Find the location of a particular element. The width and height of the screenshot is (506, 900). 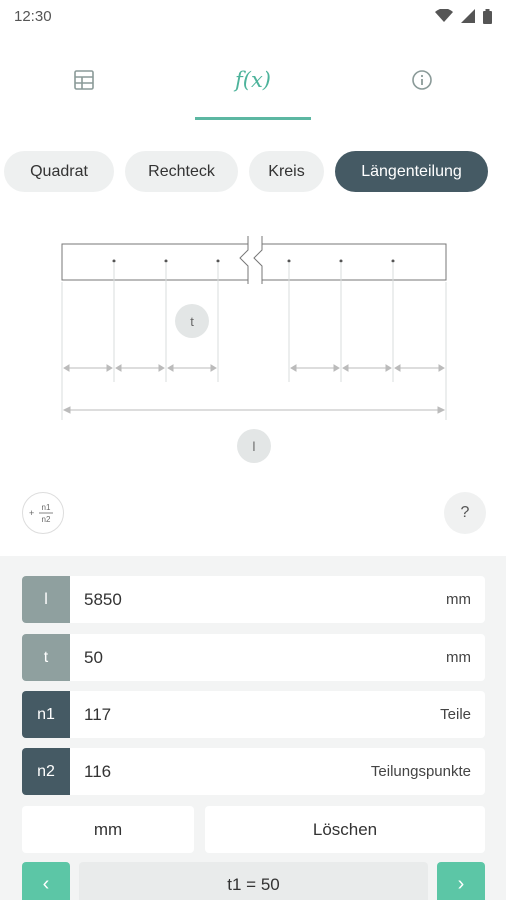

bar-left is located at coordinates (154, 262).